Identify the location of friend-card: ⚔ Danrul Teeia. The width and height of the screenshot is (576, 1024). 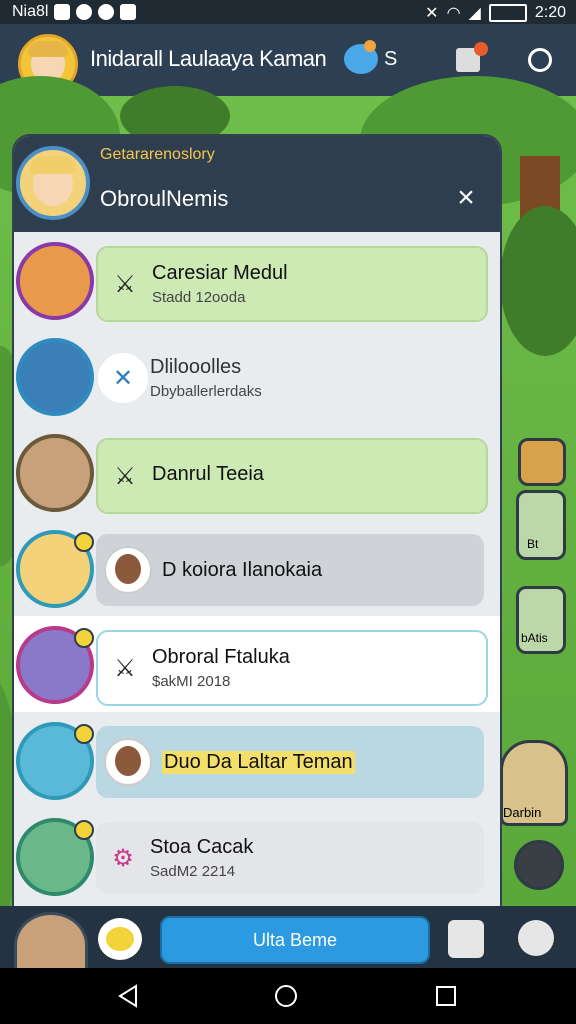
(292, 476).